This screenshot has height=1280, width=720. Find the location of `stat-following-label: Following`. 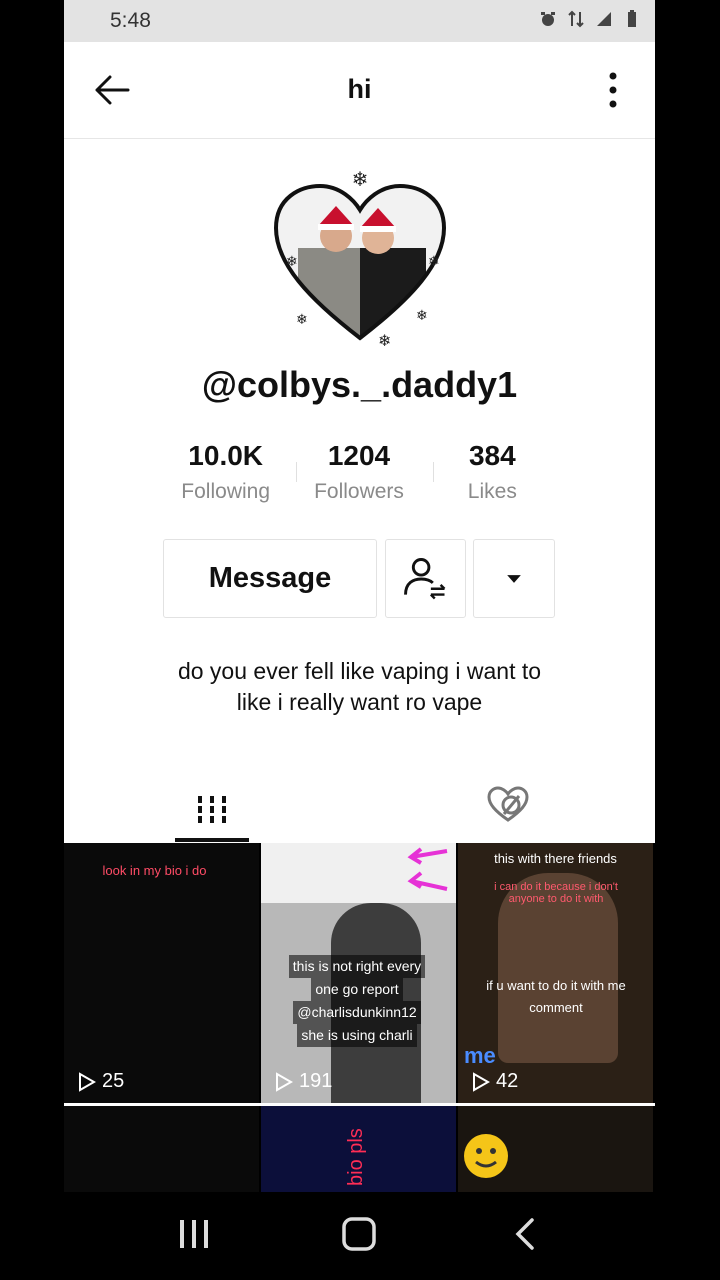

stat-following-label: Following is located at coordinates (226, 491).